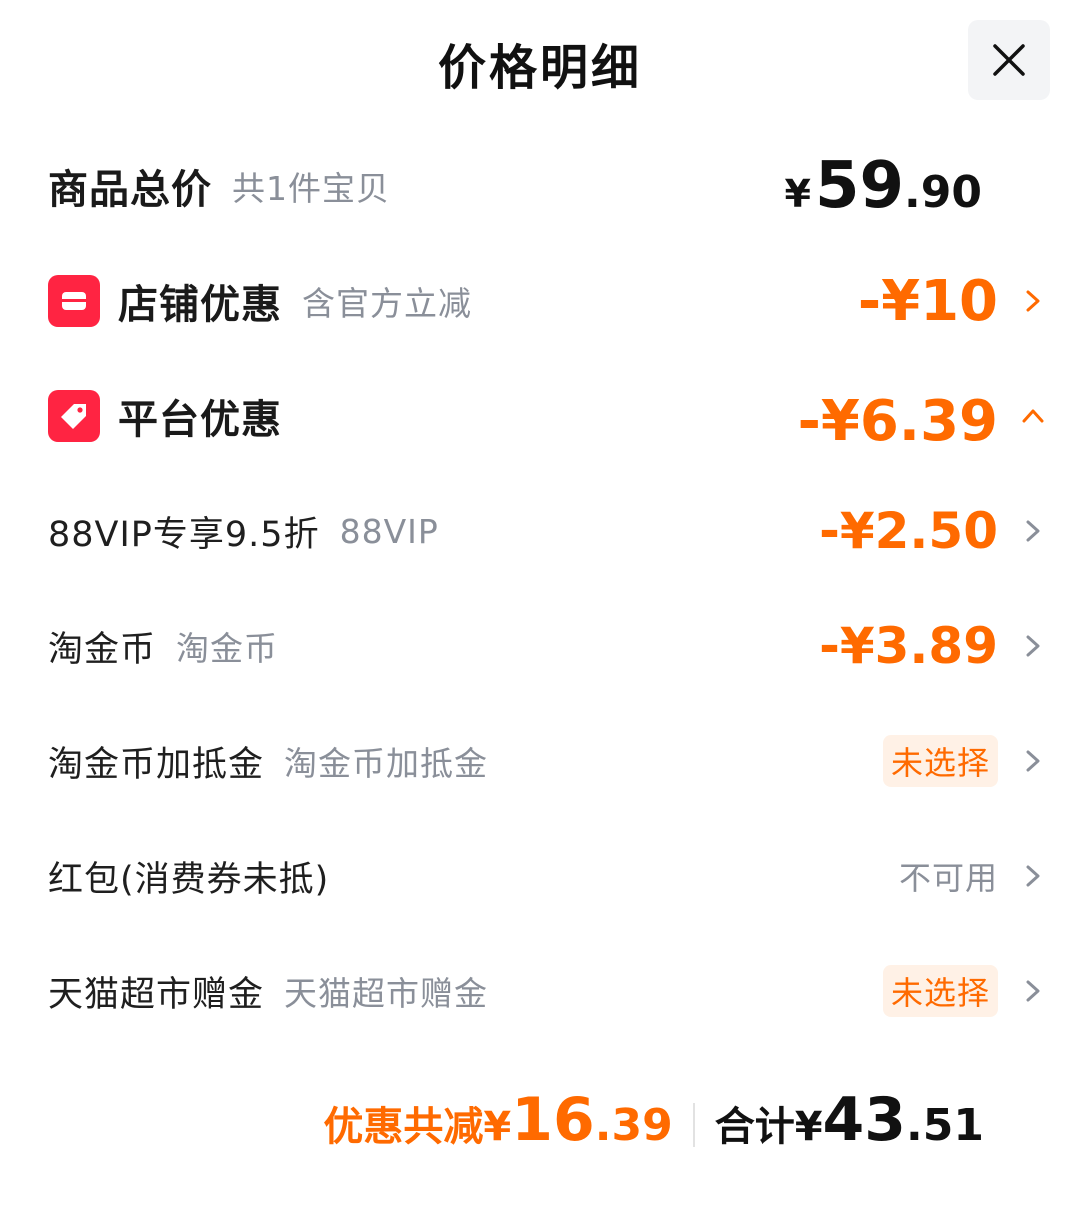 Image resolution: width=1080 pixels, height=1215 pixels. What do you see at coordinates (156, 764) in the screenshot?
I see `item-label: 淘金币加抵金` at bounding box center [156, 764].